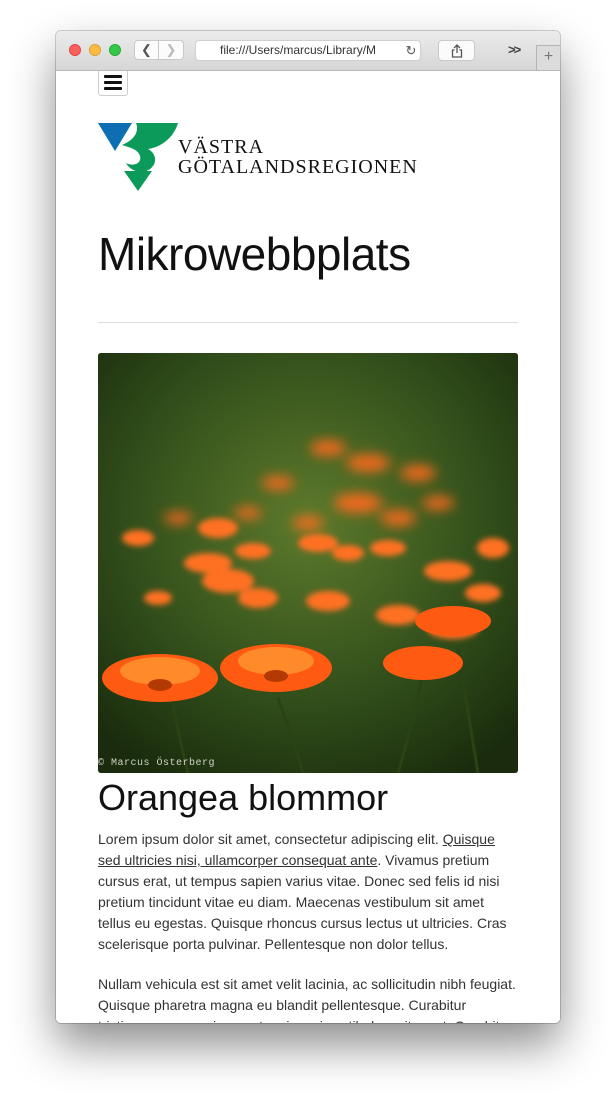 This screenshot has height=1103, width=616. What do you see at coordinates (75, 50) in the screenshot?
I see `close-window-button` at bounding box center [75, 50].